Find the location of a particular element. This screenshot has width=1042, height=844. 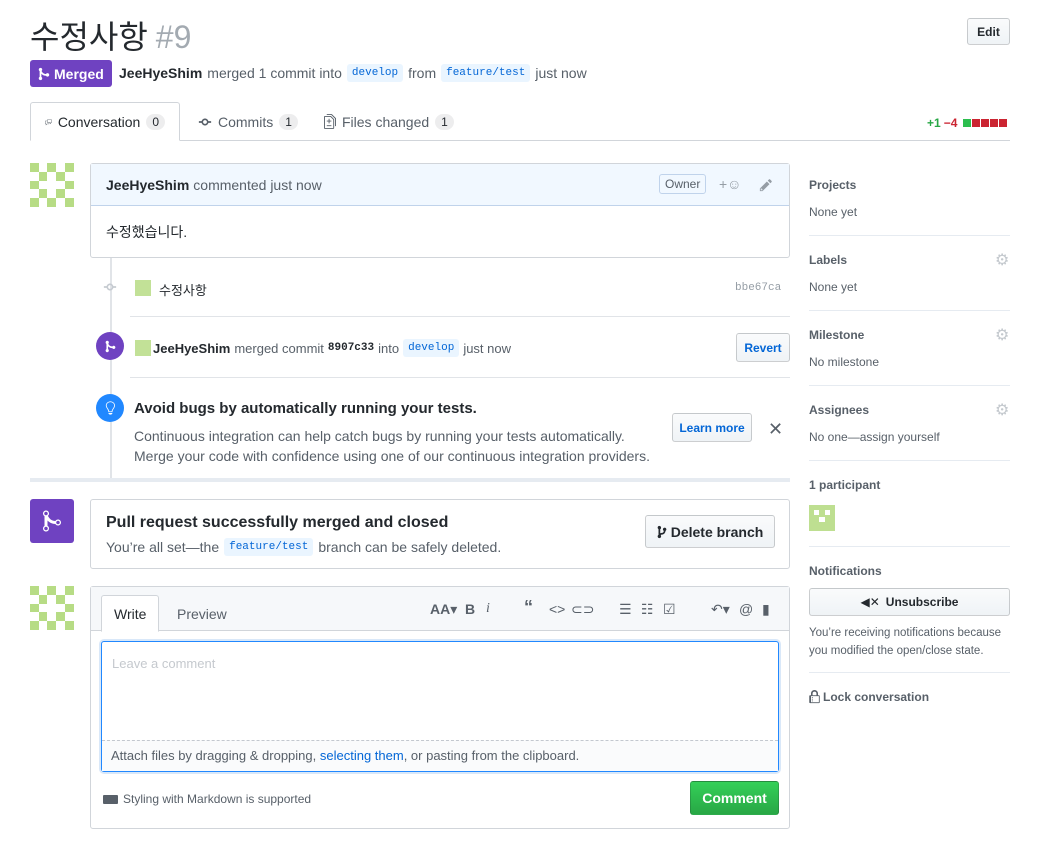

mention-icon: @ is located at coordinates (746, 609).